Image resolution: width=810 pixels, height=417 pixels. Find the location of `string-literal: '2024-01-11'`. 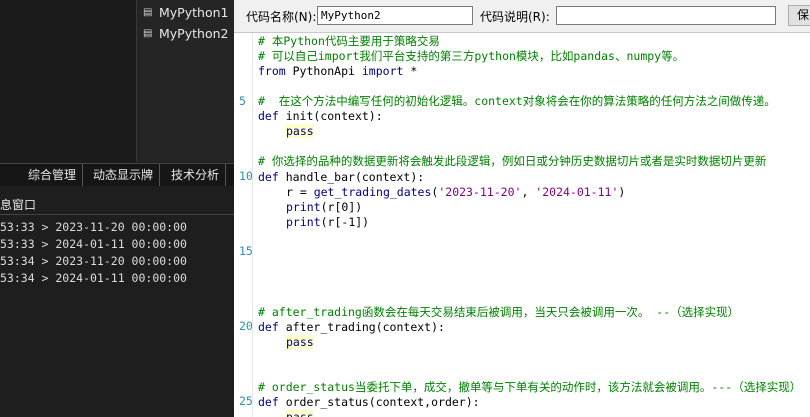

string-literal: '2024-01-11' is located at coordinates (577, 192).